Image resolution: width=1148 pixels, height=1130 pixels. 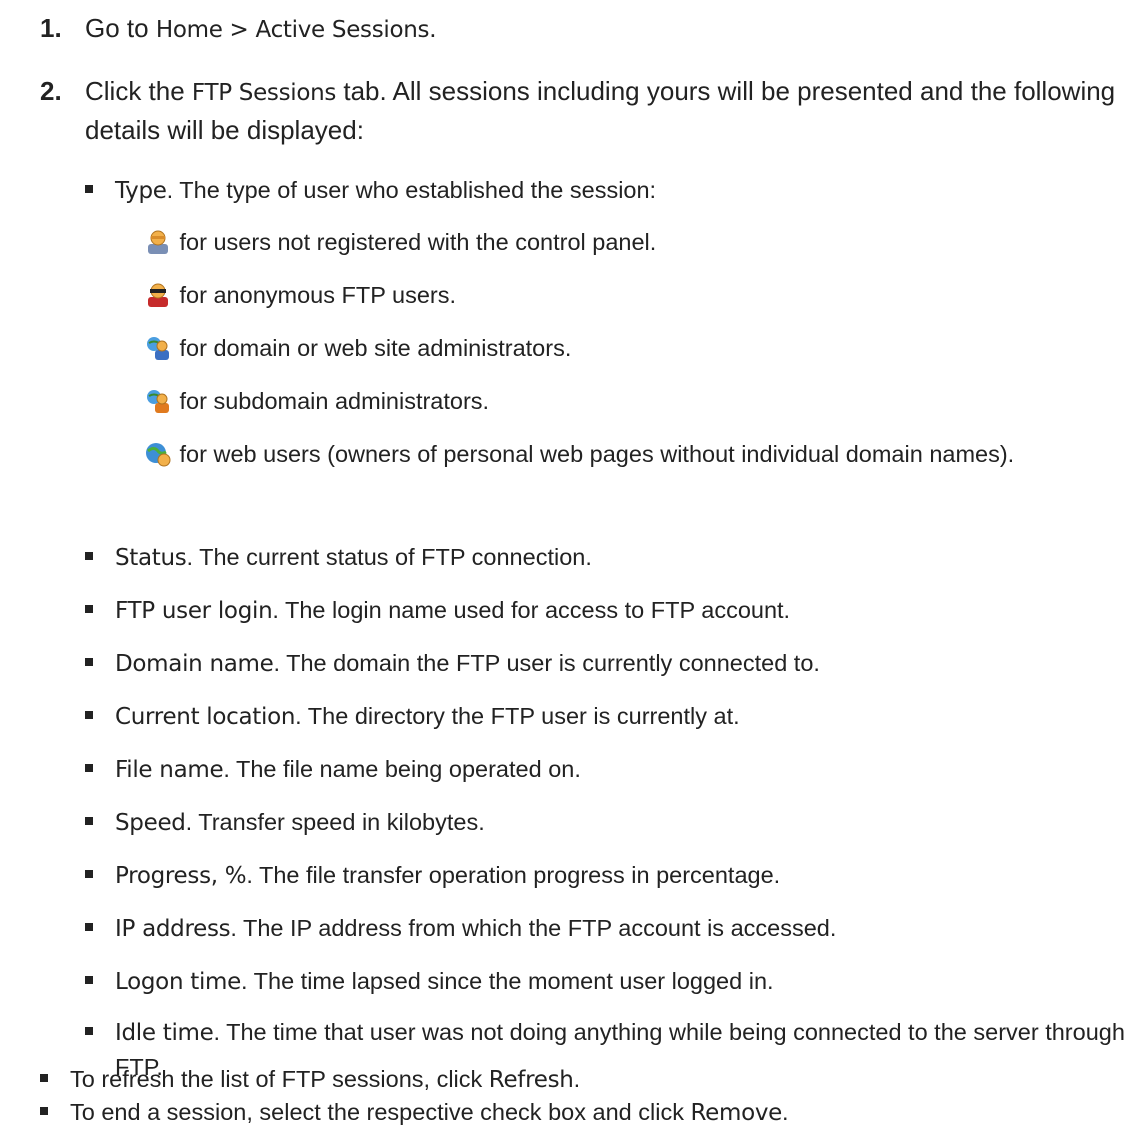 I want to click on detail-term: Idle time, so click(x=164, y=1033).